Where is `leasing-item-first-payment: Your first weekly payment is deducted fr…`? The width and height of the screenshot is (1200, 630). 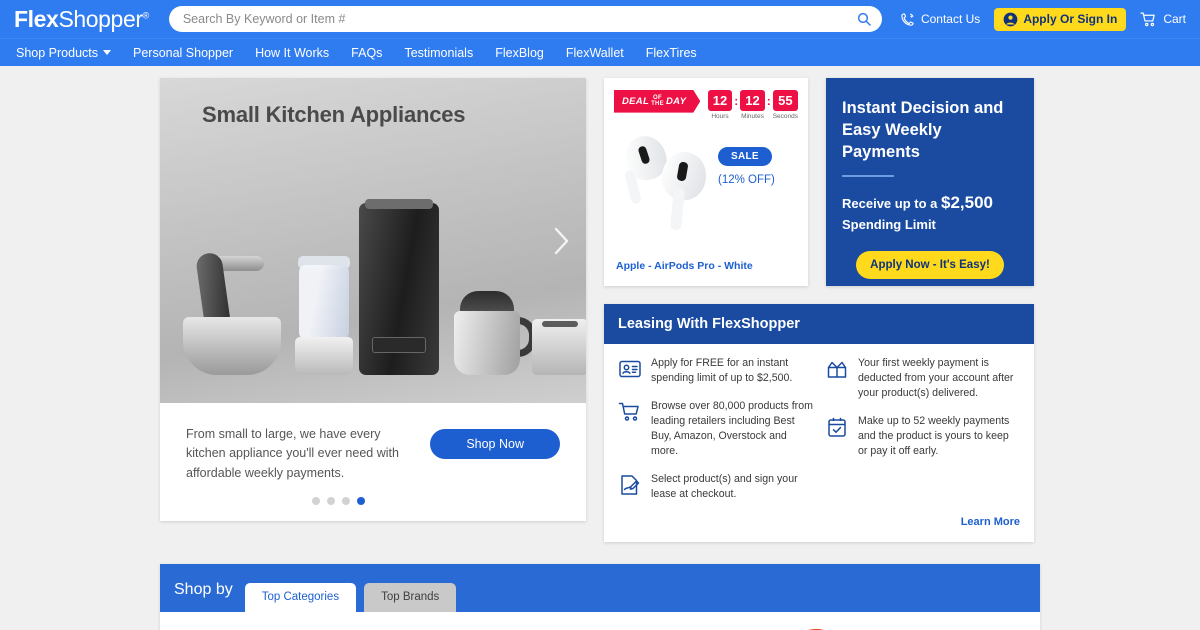
leasing-item-first-payment: Your first weekly payment is deducted fr… is located at coordinates (922, 378).